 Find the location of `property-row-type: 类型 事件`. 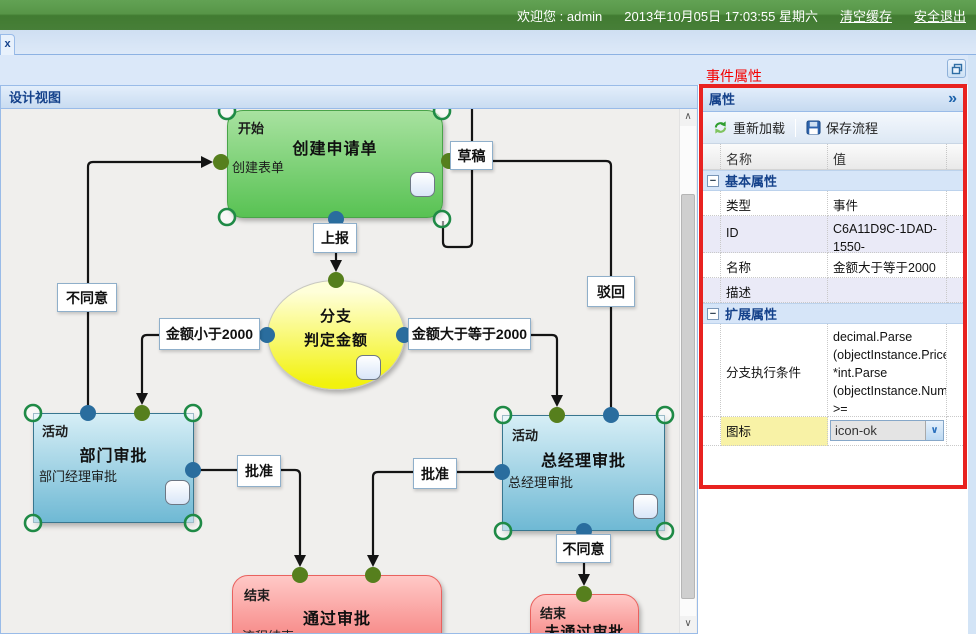

property-row-type: 类型 事件 is located at coordinates (833, 203).